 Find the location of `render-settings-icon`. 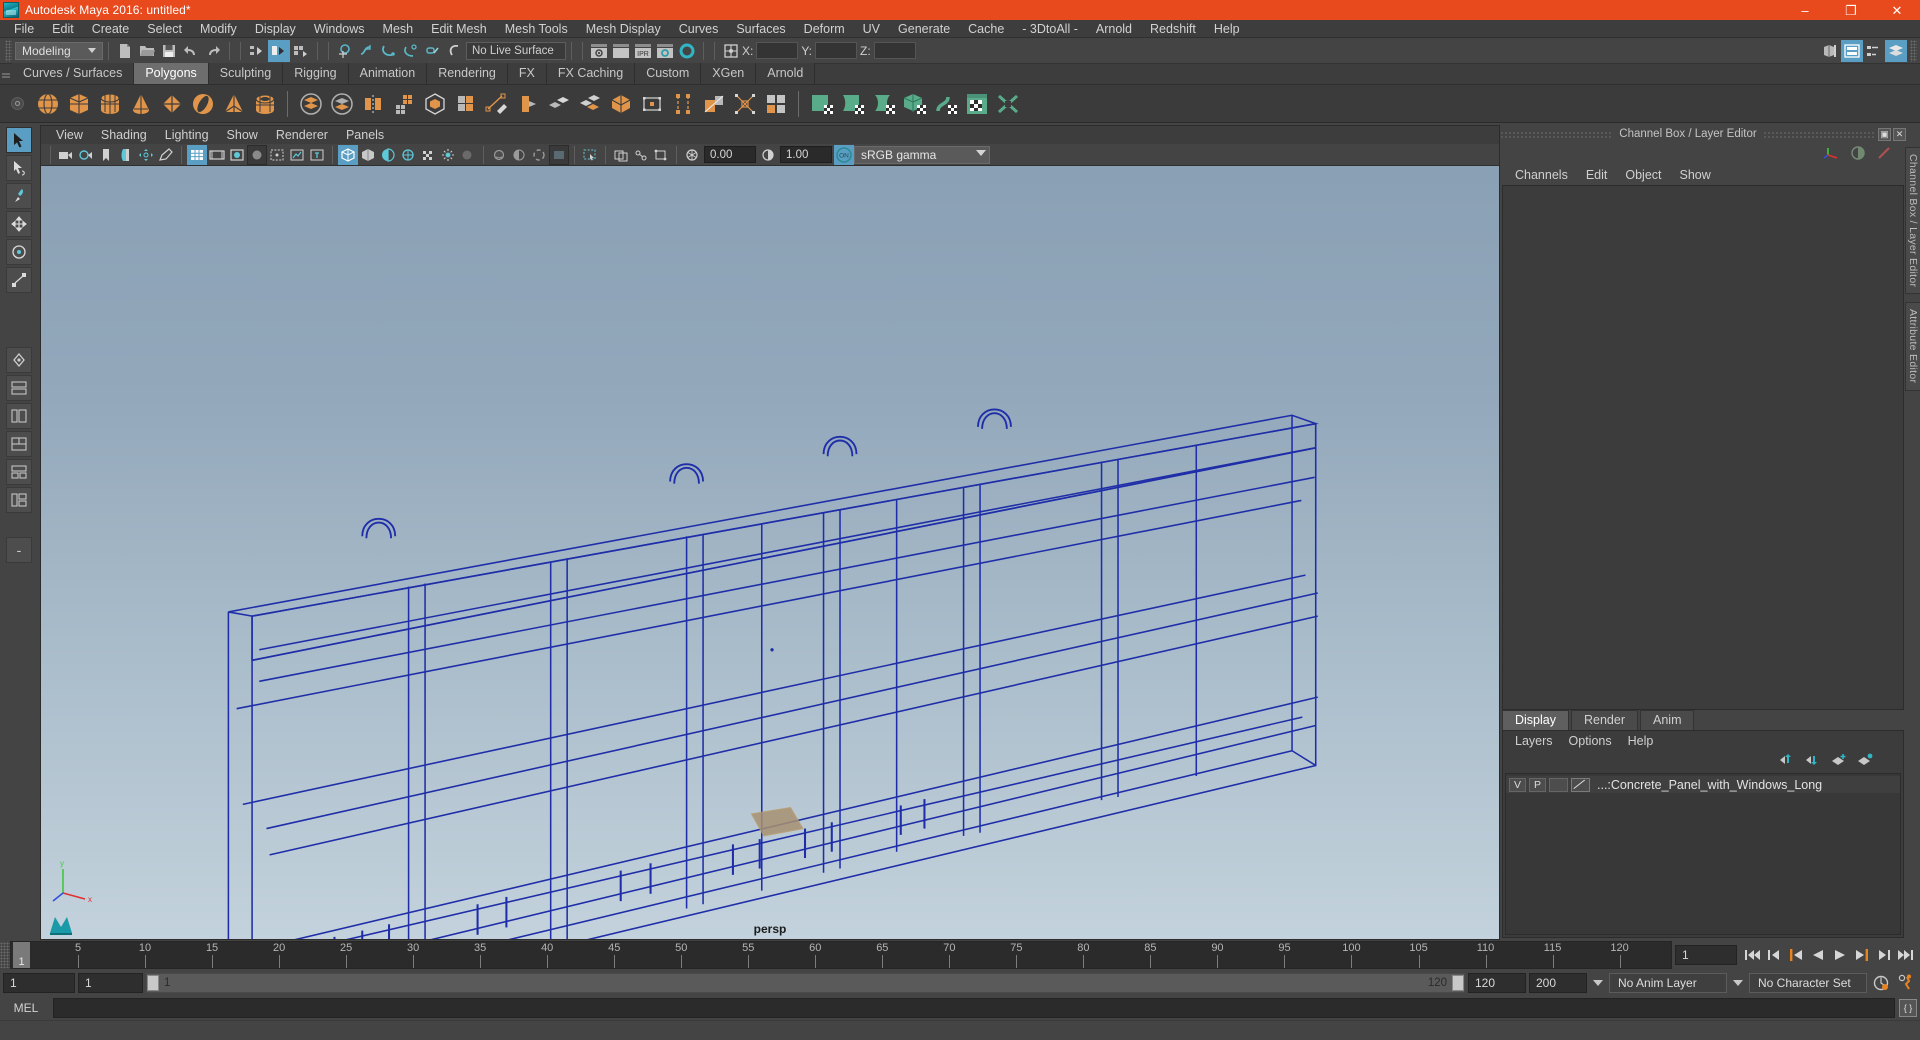

render-settings-icon is located at coordinates (665, 51).